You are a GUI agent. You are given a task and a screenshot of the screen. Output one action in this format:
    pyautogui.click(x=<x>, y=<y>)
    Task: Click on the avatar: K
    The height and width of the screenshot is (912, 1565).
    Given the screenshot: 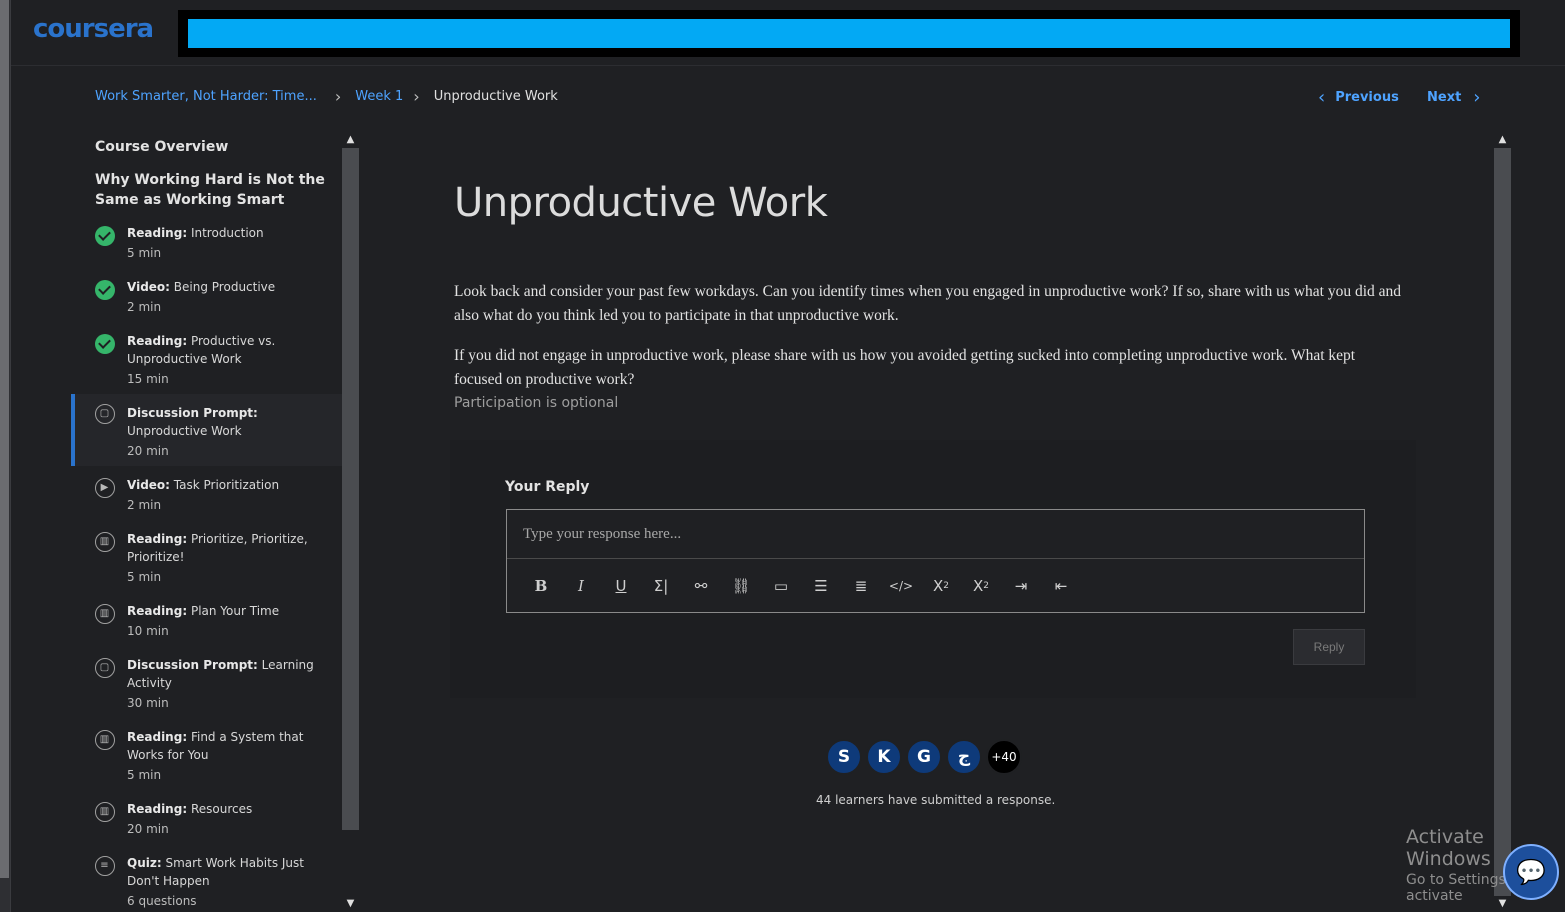 What is the action you would take?
    pyautogui.click(x=884, y=757)
    